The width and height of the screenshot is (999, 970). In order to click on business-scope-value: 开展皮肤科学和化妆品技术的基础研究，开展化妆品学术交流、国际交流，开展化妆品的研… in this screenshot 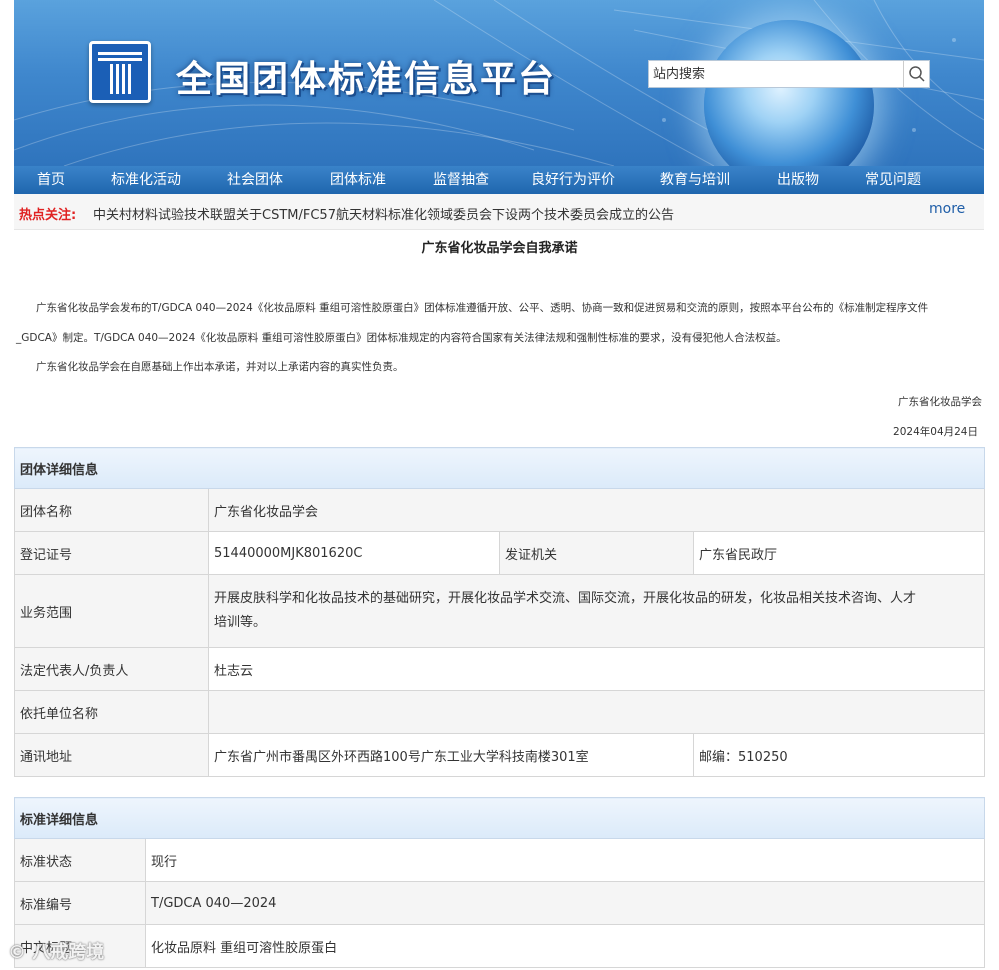, I will do `click(596, 611)`.